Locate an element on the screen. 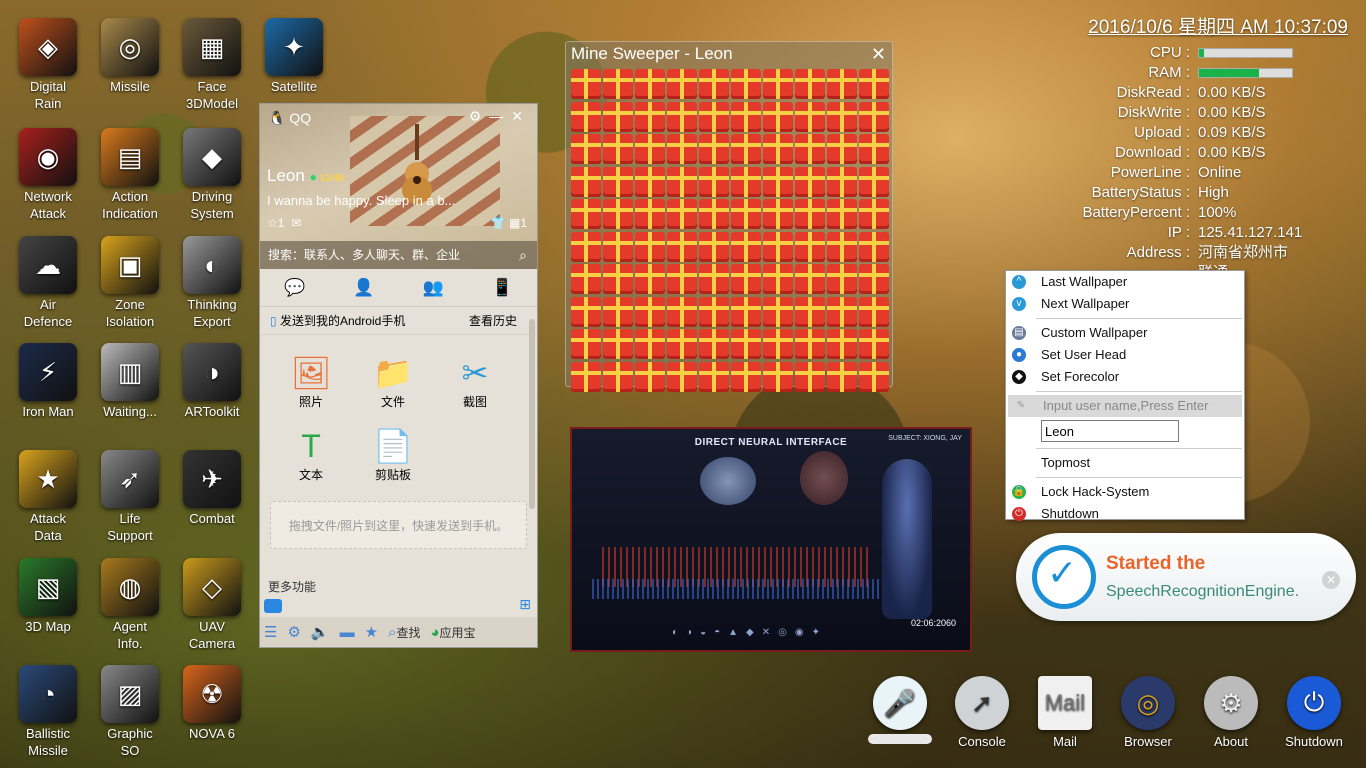 This screenshot has width=1366, height=768. menu-item-topmost: Topmost is located at coordinates (1125, 463).